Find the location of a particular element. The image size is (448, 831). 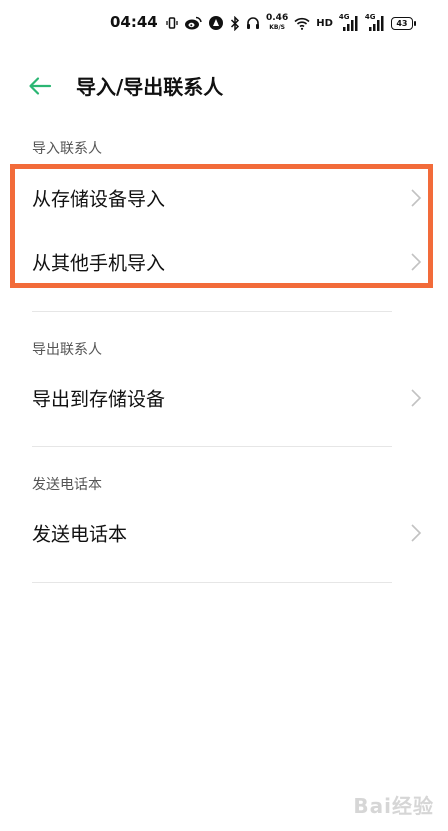

status-time: 04:44 is located at coordinates (134, 22).